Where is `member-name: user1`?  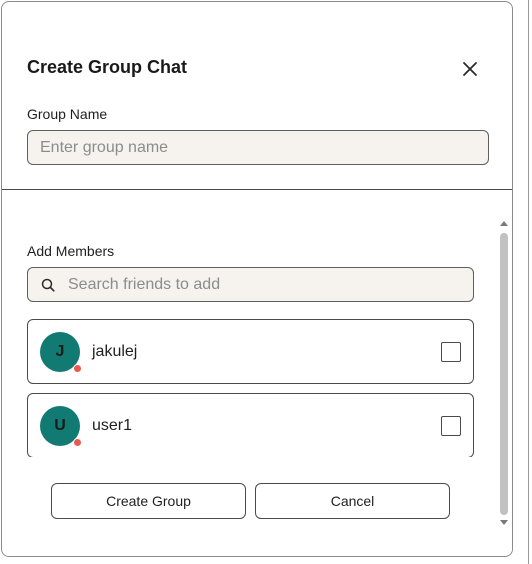
member-name: user1 is located at coordinates (112, 425).